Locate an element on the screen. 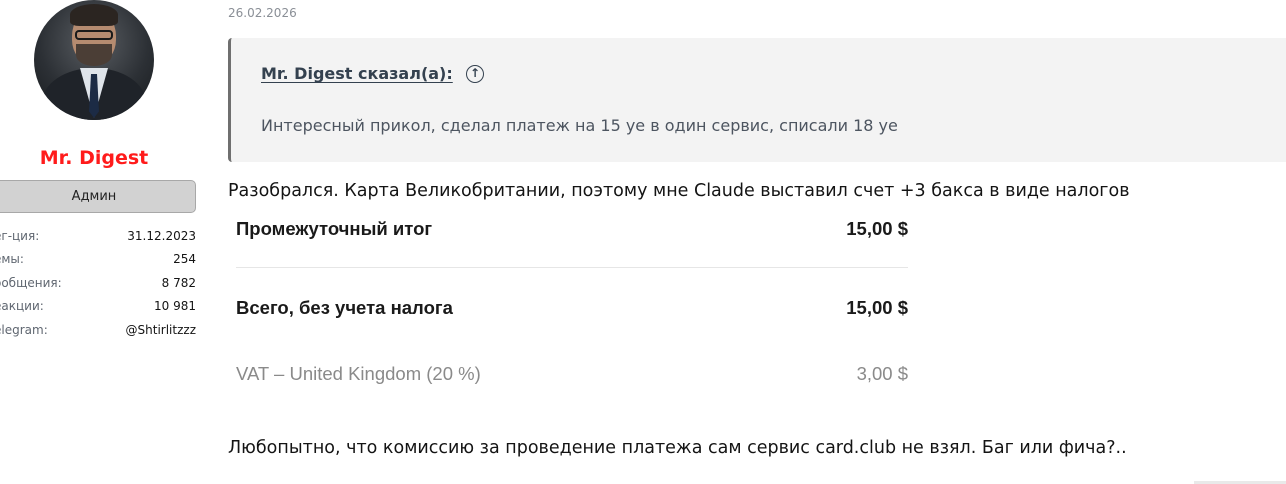  invoice-row-total-no-tax: Всего, без учета налога 15,00 $ is located at coordinates (572, 308).